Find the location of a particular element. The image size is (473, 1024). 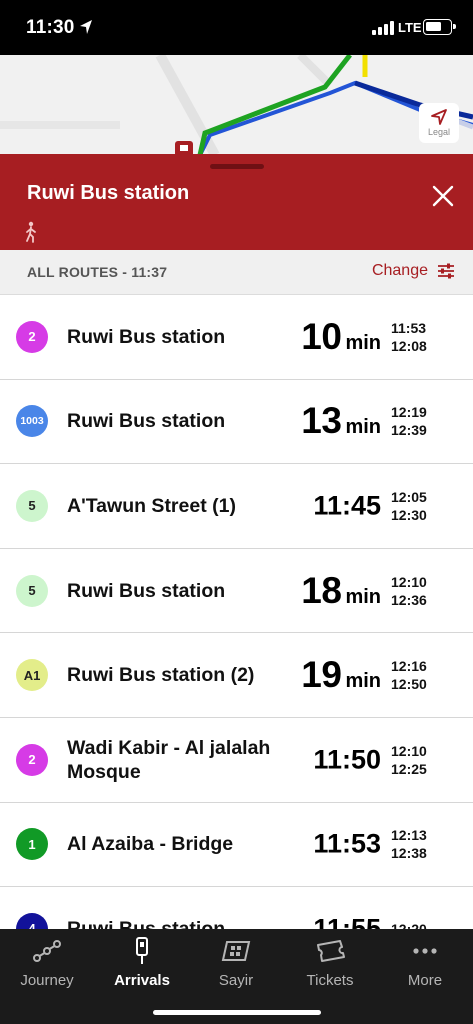

eta-value: 11:55 is located at coordinates (347, 921).